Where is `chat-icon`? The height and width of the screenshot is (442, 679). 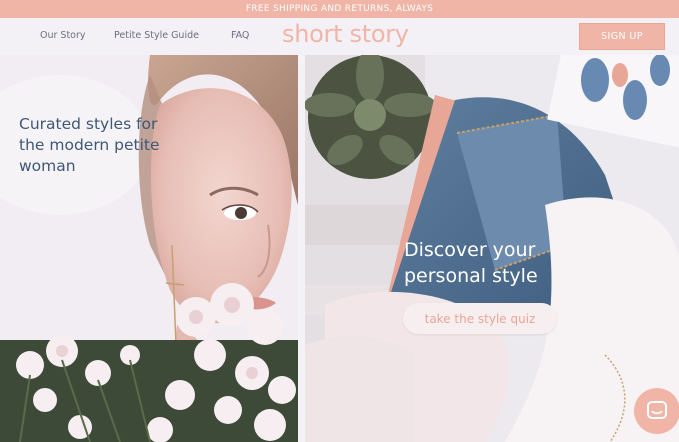
chat-icon is located at coordinates (657, 411).